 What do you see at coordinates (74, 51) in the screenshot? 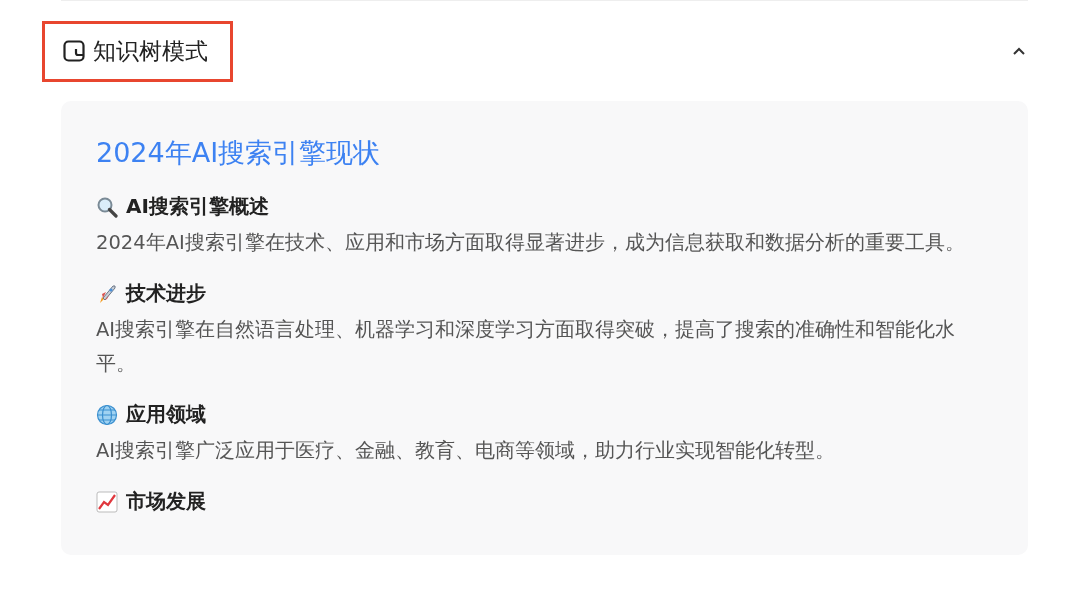
I see `panel-icon` at bounding box center [74, 51].